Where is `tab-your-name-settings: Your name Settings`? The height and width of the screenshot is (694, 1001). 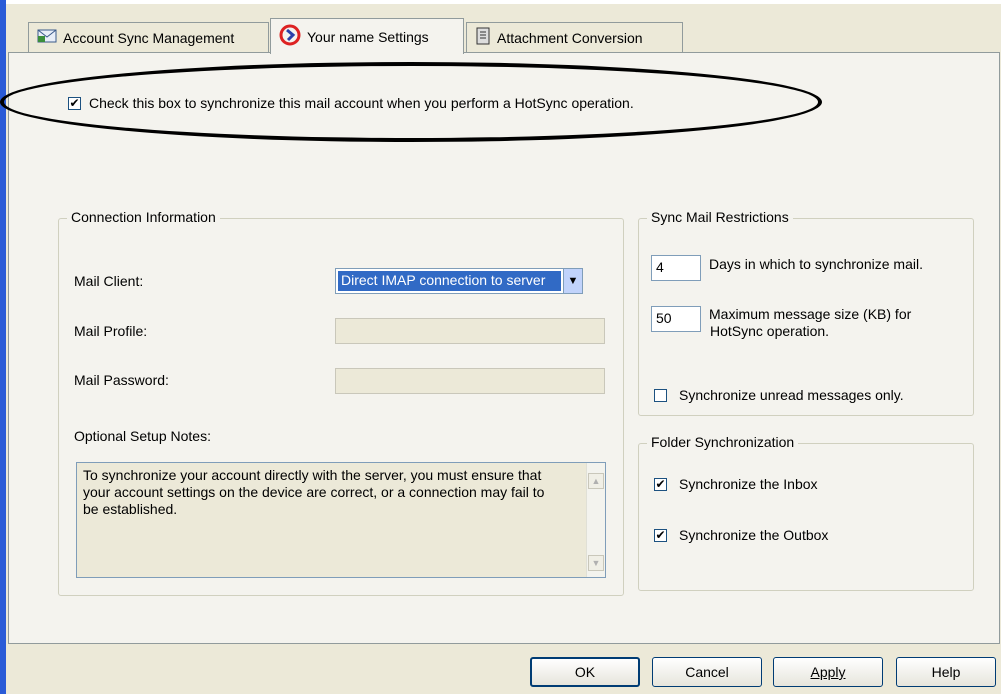
tab-your-name-settings: Your name Settings is located at coordinates (367, 36).